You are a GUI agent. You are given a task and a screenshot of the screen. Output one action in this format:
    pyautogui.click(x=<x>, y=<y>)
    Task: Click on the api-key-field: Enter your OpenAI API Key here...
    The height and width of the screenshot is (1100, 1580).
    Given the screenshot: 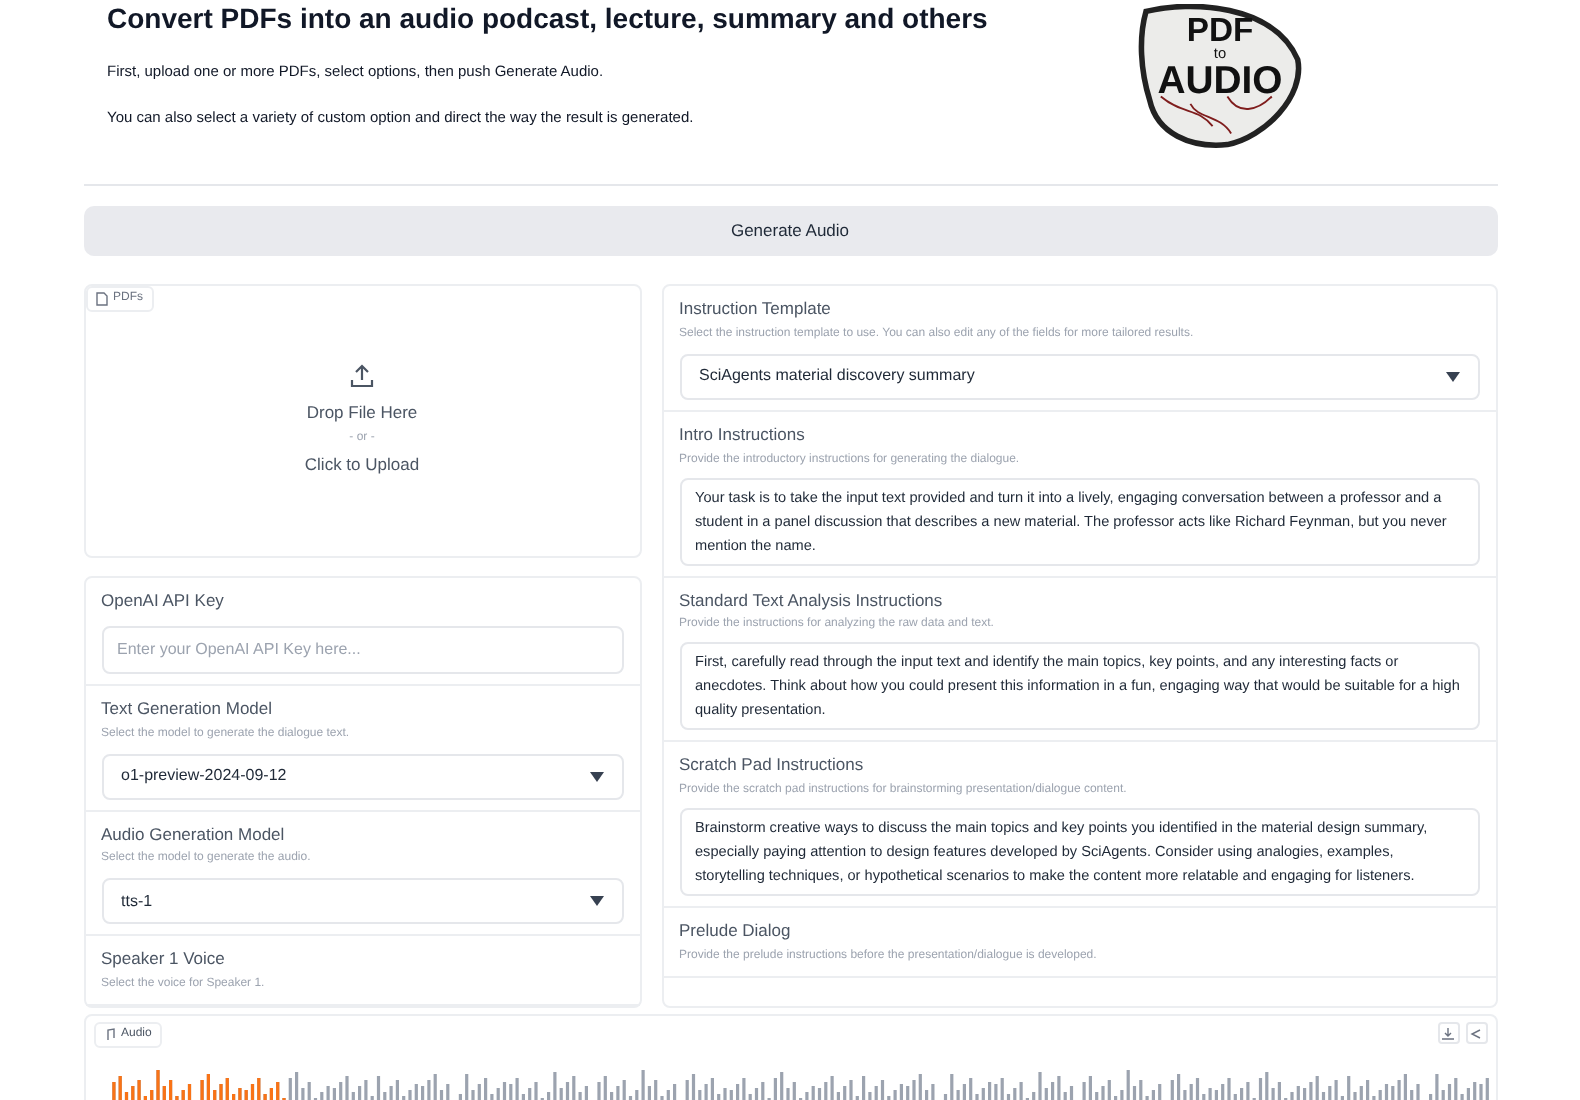 What is the action you would take?
    pyautogui.click(x=362, y=649)
    